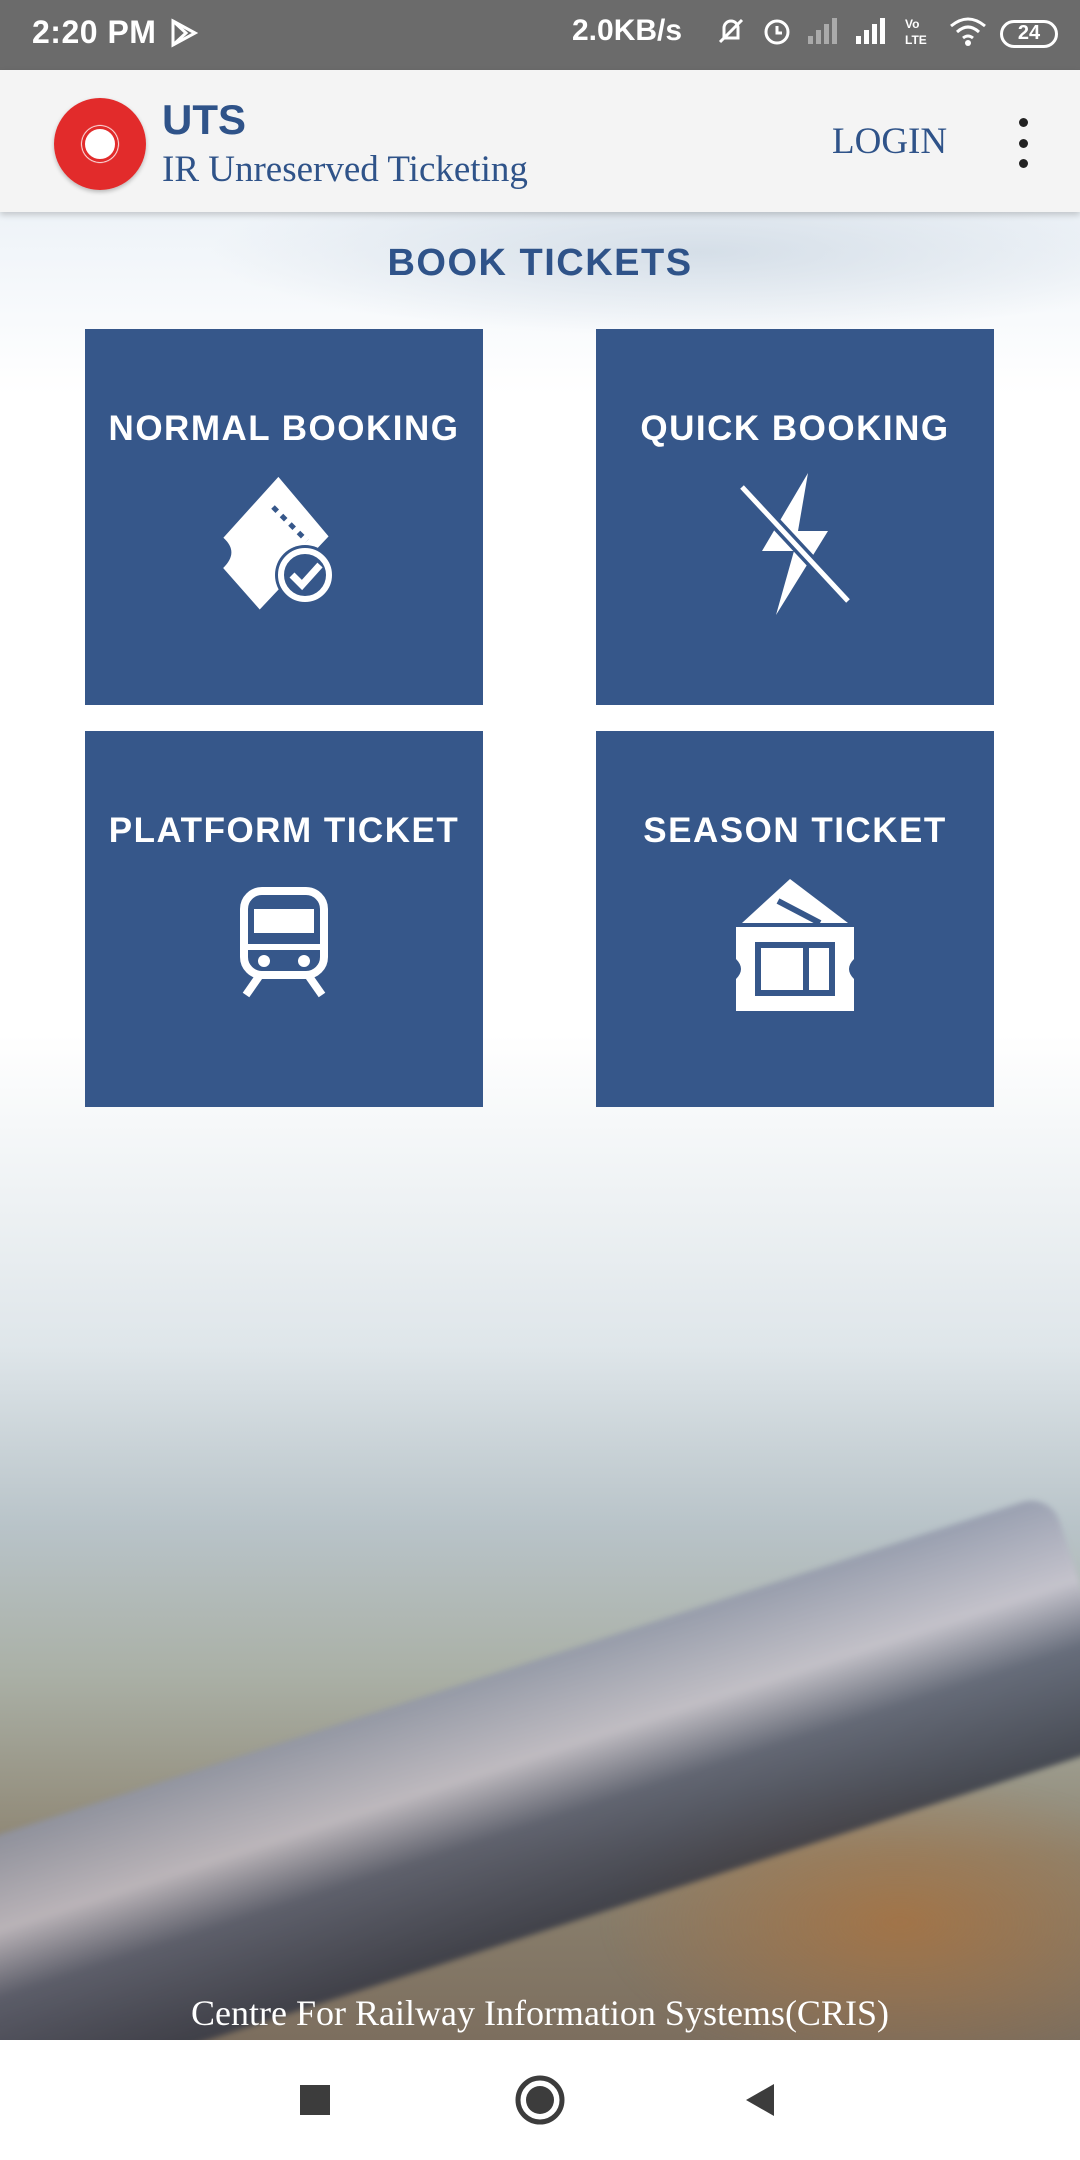 This screenshot has height=2160, width=1080. I want to click on navigation-bar, so click(540, 2100).